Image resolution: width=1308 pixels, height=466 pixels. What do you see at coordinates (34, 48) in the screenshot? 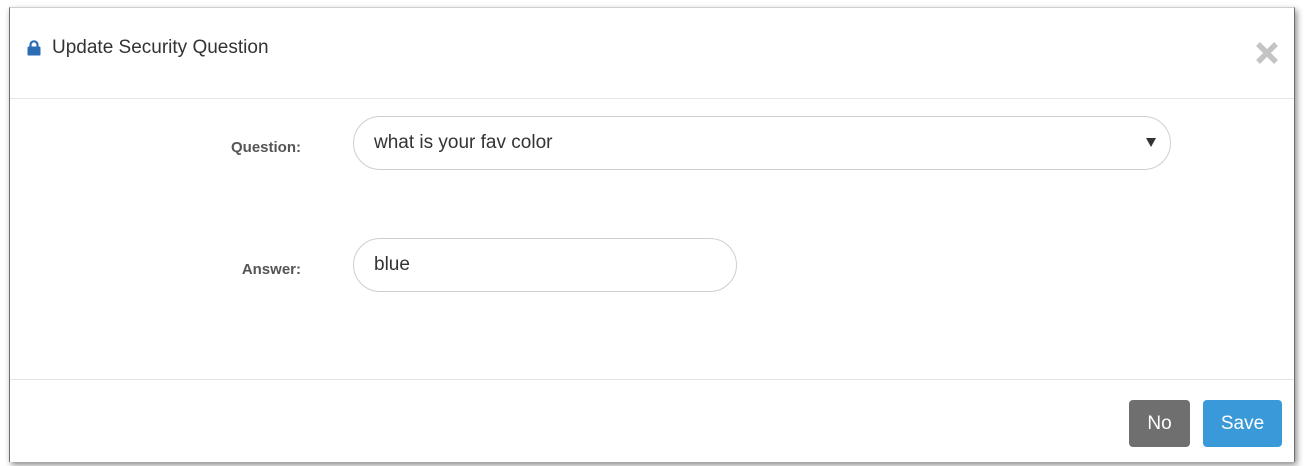
I see `lock-icon` at bounding box center [34, 48].